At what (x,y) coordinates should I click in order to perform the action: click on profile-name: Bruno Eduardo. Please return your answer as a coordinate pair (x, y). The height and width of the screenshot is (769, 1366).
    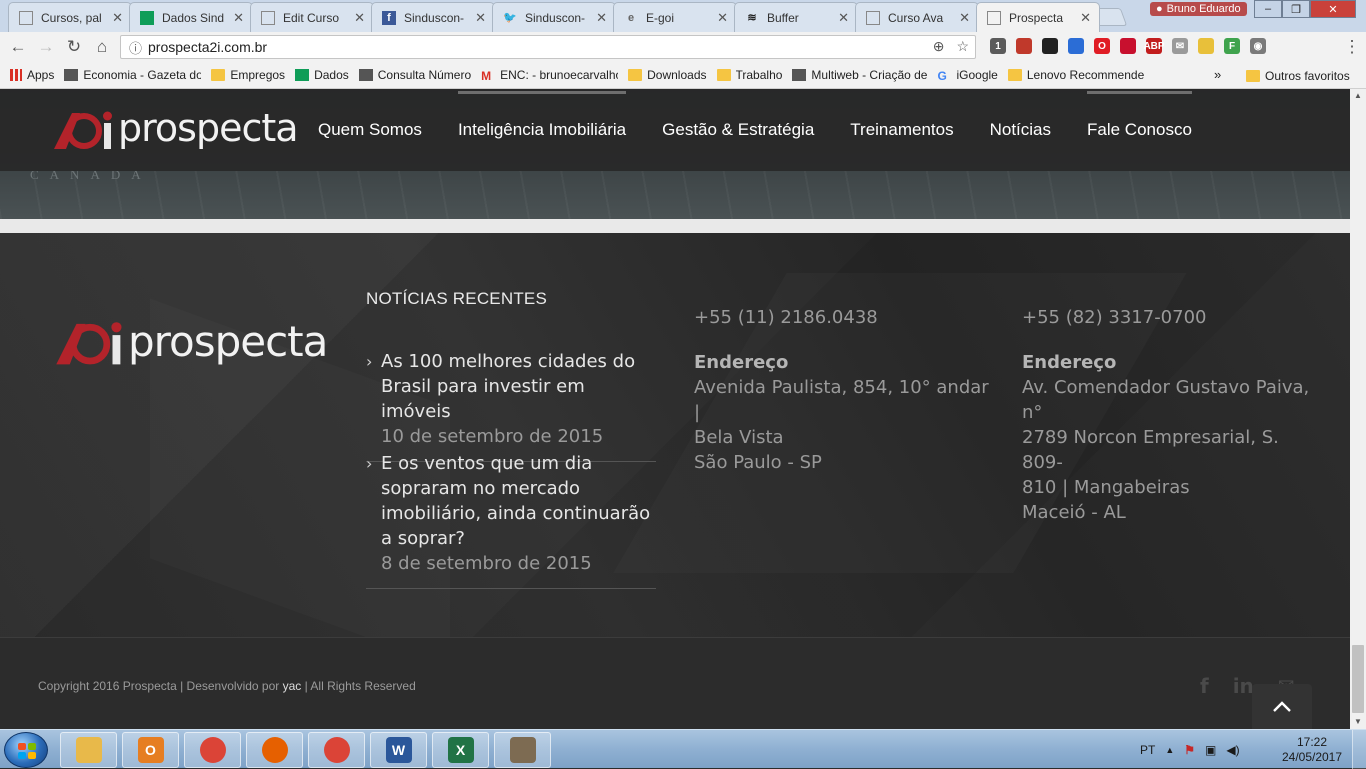
    Looking at the image, I should click on (1203, 9).